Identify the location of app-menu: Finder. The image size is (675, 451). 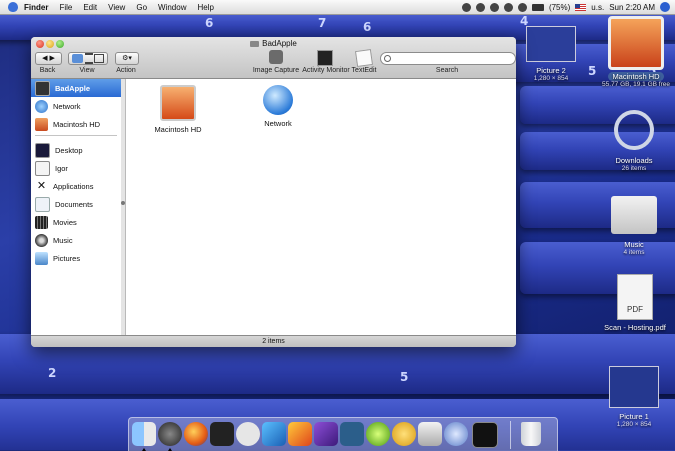
(36, 7).